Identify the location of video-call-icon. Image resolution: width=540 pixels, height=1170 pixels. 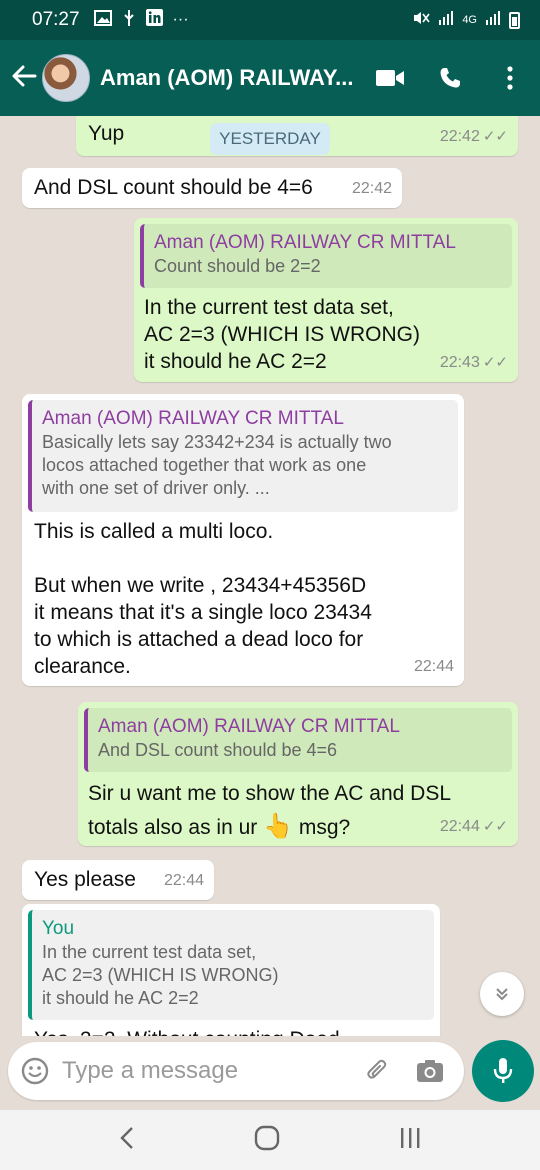
(390, 78).